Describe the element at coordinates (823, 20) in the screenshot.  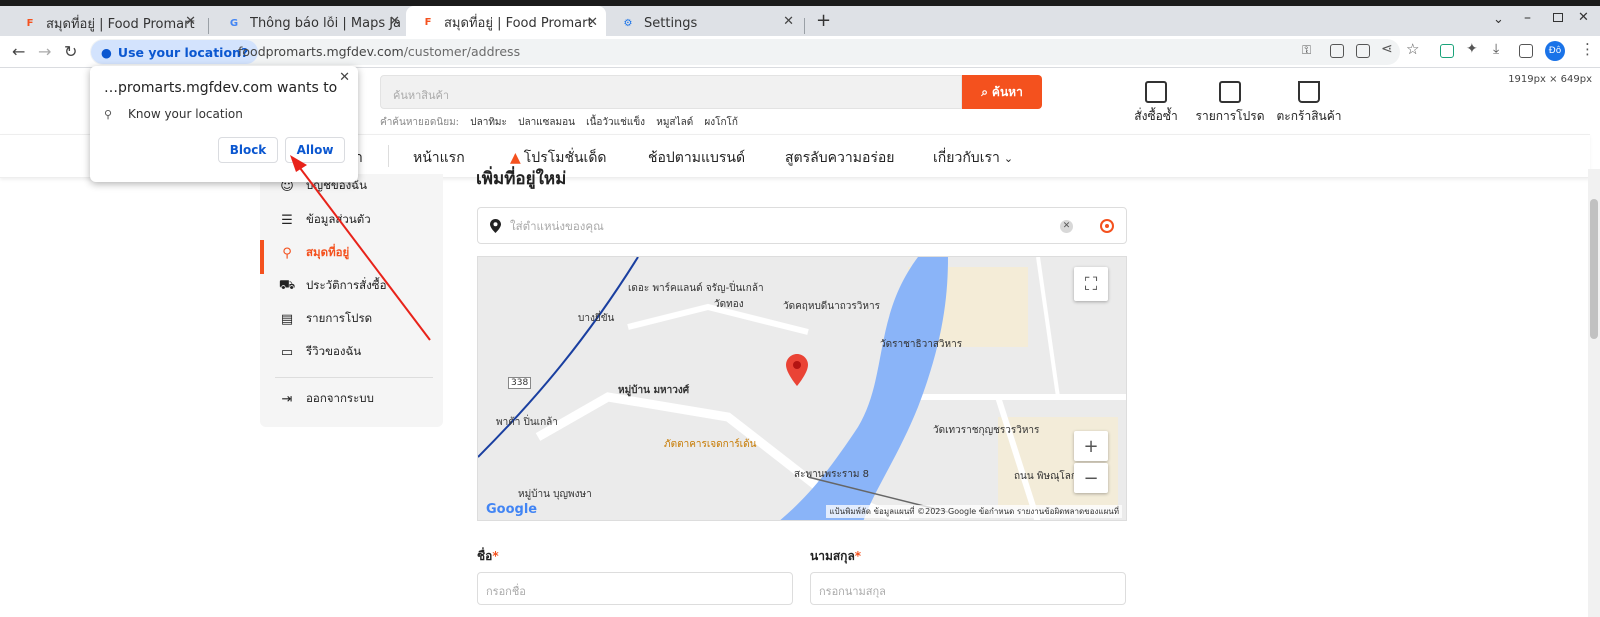
I see `new-tab-icon: +` at that location.